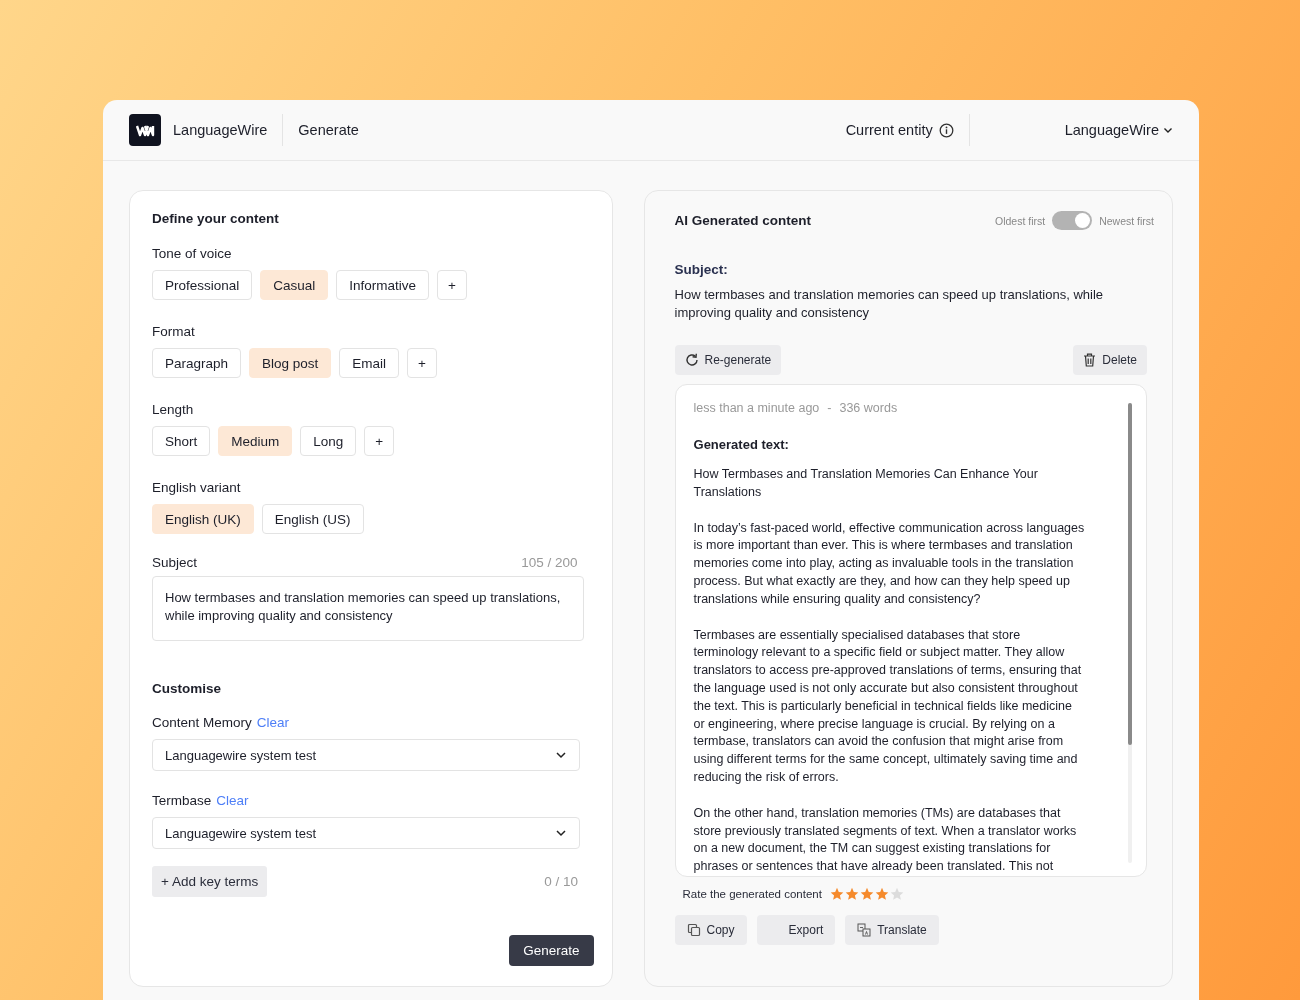 The height and width of the screenshot is (1000, 1300). I want to click on generated-paragraph: Termbases are essentially specialised databases that store terminology relevant to a specific field or subject matter. They allow translators to access pre-approved translations of terms, ensuring that the language used is not only accurate but also consistent throughout the text. This is particularly beneficial in technical fields like medicine or engineering, where precise language is crucial. By relying on a termbase, translators can avoid the confusion that might arise from using different terms for the same concept, ultimately saving time and reducing the risk of errors., so click(888, 706).